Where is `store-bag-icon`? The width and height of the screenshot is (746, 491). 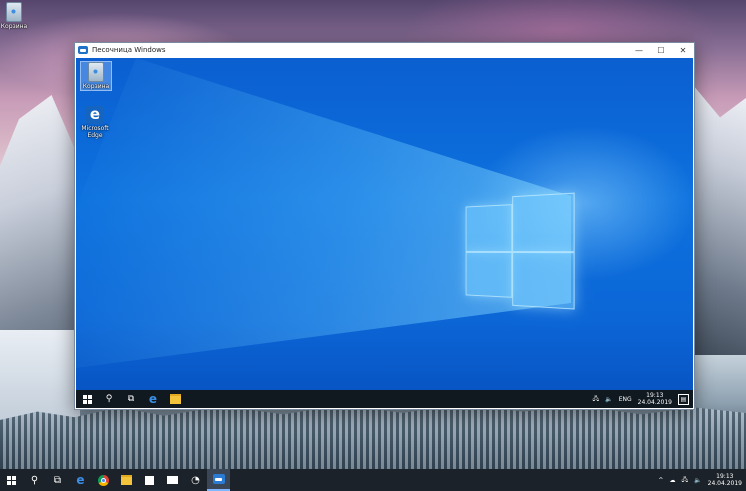
store-bag-icon is located at coordinates (149, 480).